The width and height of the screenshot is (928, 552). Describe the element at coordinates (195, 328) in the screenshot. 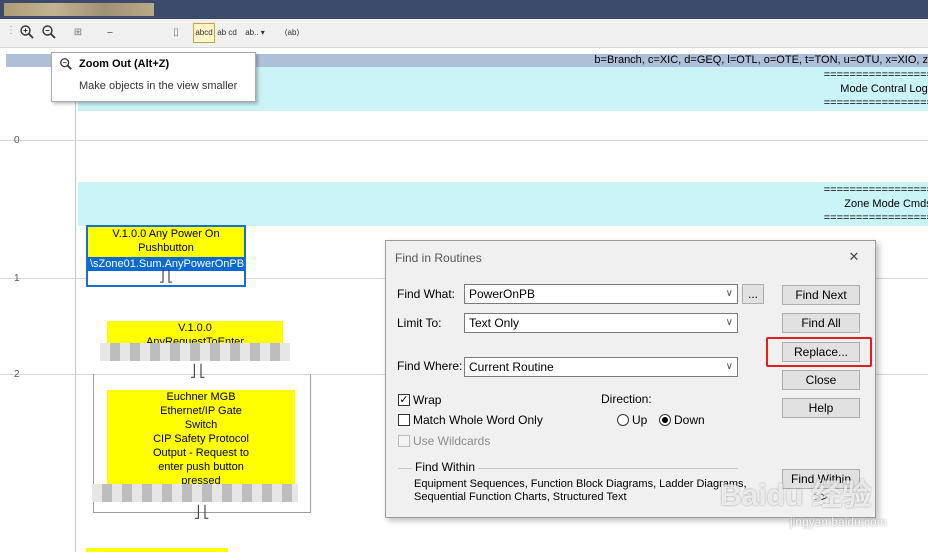

I see `description-line: V.1.0.0` at that location.